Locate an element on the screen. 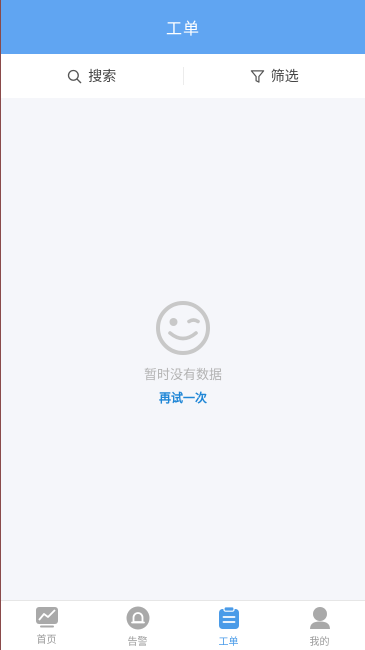  top-navbar: 工单 is located at coordinates (183, 27).